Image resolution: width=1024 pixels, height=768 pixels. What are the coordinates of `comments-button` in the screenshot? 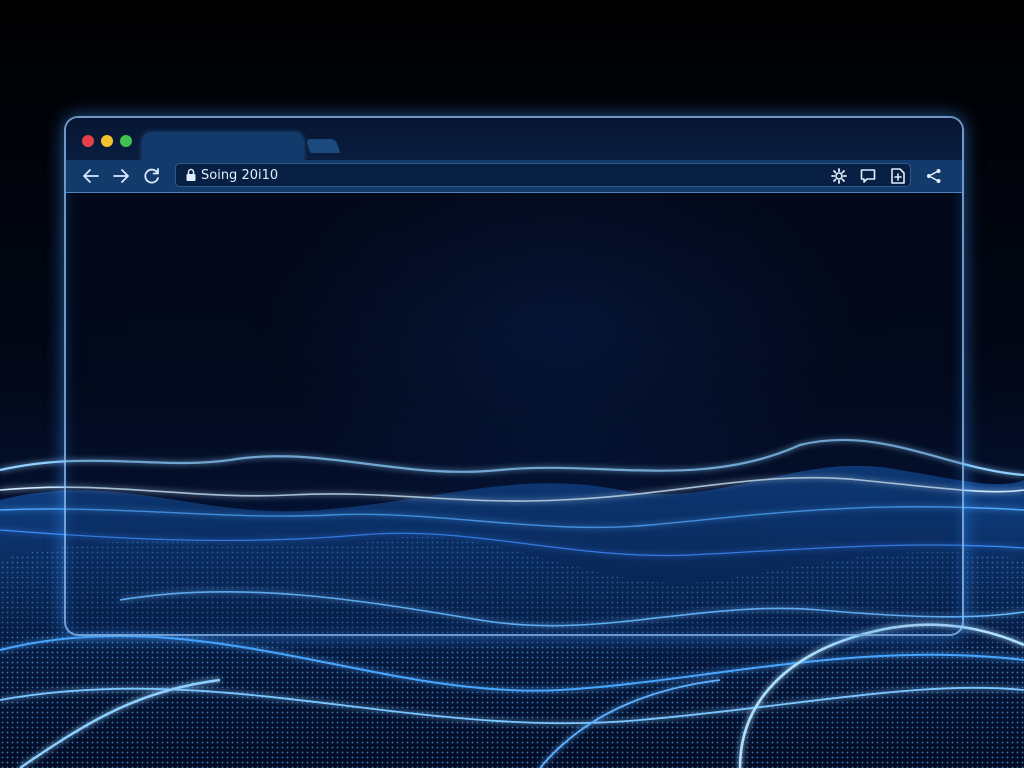 It's located at (868, 176).